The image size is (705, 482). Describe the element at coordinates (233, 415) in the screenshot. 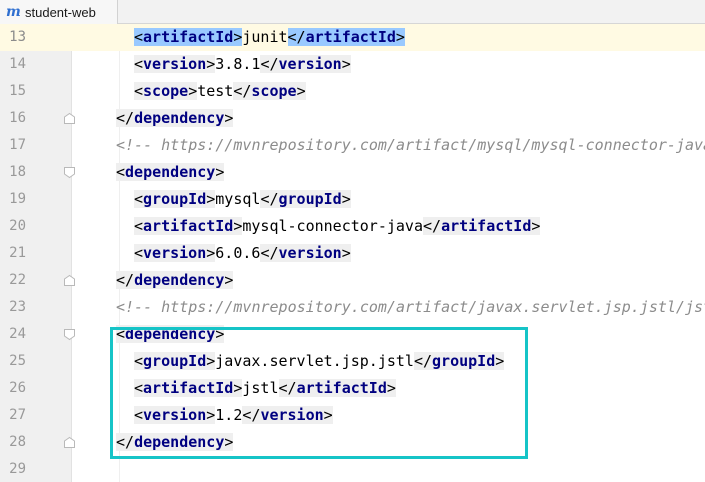

I see `code-text: <version>1.2</version>` at that location.